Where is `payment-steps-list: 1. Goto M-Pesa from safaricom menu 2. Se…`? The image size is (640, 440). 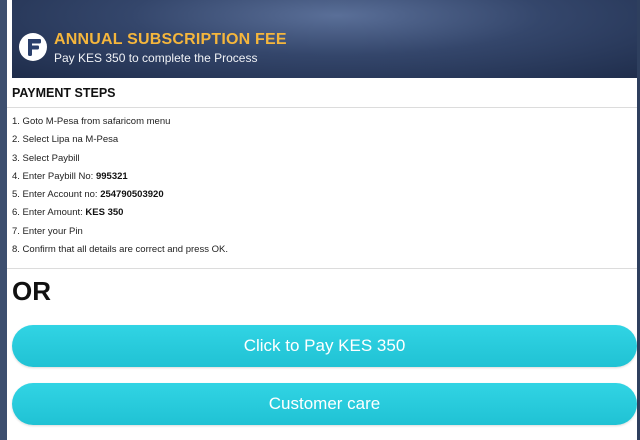
payment-steps-list: 1. Goto M-Pesa from safaricom menu 2. Se… is located at coordinates (120, 189).